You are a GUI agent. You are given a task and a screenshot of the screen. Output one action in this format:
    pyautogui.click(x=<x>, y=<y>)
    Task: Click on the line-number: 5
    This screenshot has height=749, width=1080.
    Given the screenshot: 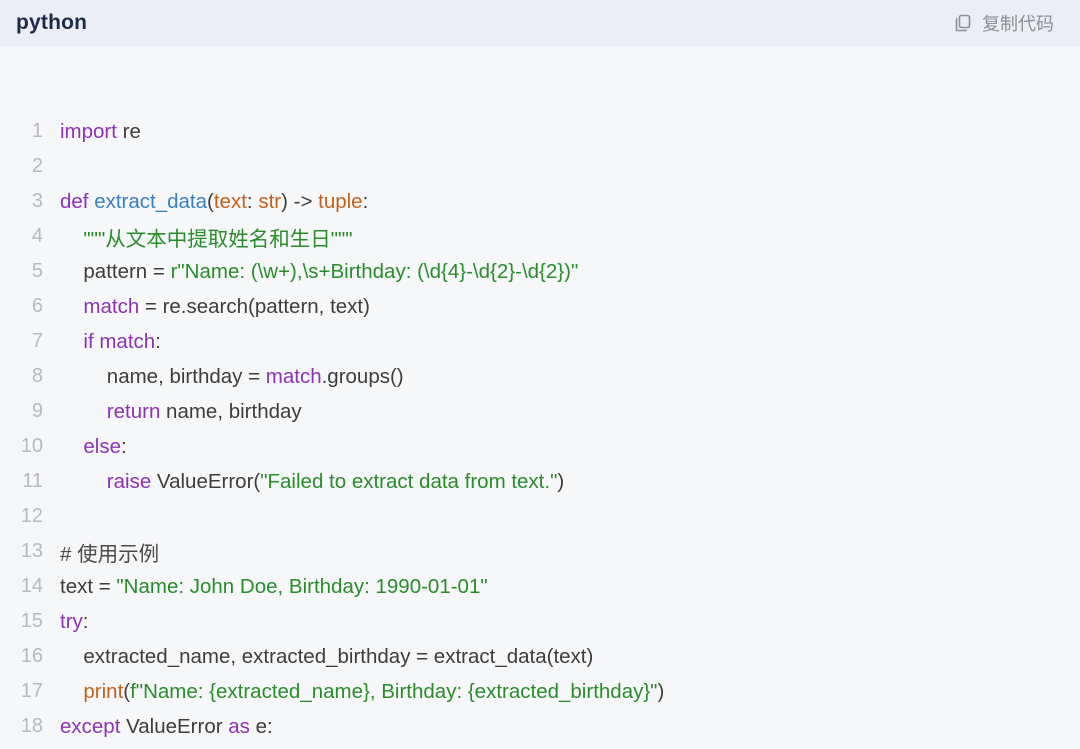 What is the action you would take?
    pyautogui.click(x=37, y=271)
    